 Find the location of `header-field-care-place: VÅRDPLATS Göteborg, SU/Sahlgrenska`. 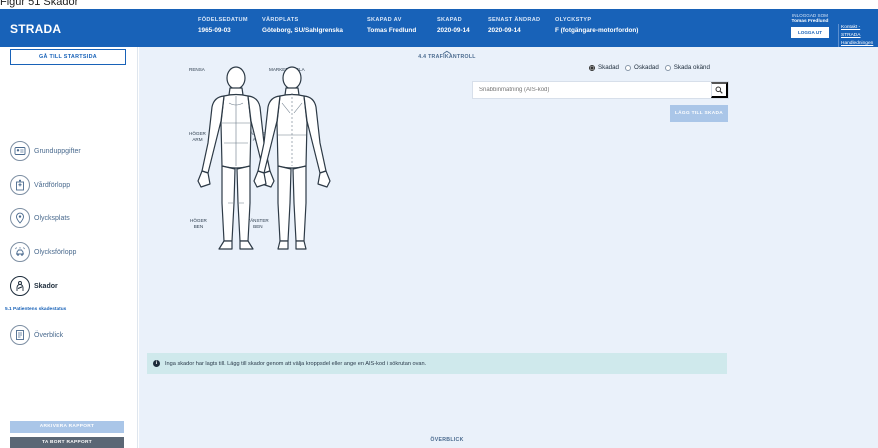

header-field-care-place: VÅRDPLATS Göteborg, SU/Sahlgrenska is located at coordinates (302, 25).